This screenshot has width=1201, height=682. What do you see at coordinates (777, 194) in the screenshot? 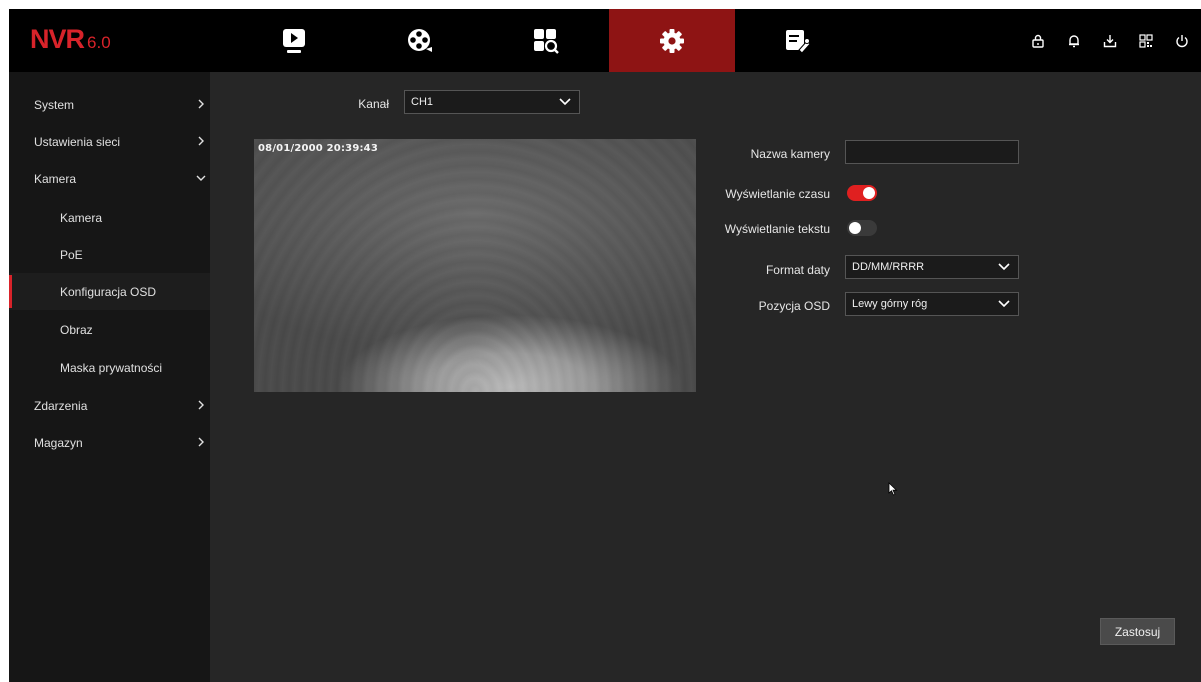
I see `show-time-label: Wyświetlanie czasu` at bounding box center [777, 194].